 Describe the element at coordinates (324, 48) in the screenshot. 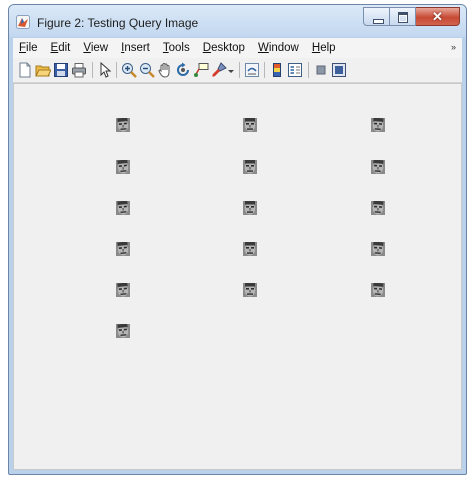

I see `menu-help: Help` at that location.